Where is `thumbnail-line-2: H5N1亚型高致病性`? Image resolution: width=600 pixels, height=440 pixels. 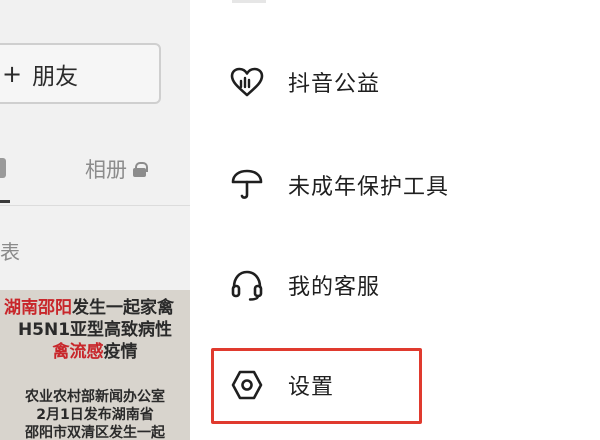 thumbnail-line-2: H5N1亚型高致病性 is located at coordinates (95, 330).